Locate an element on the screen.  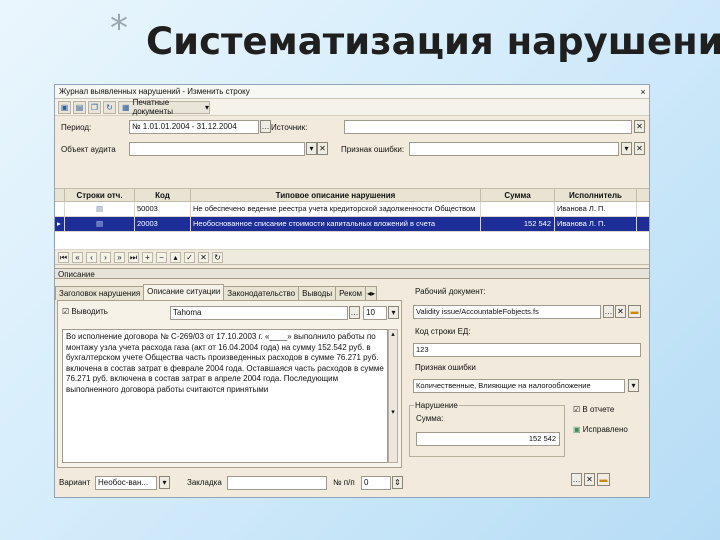
next-record-icon: › is located at coordinates (105, 257).